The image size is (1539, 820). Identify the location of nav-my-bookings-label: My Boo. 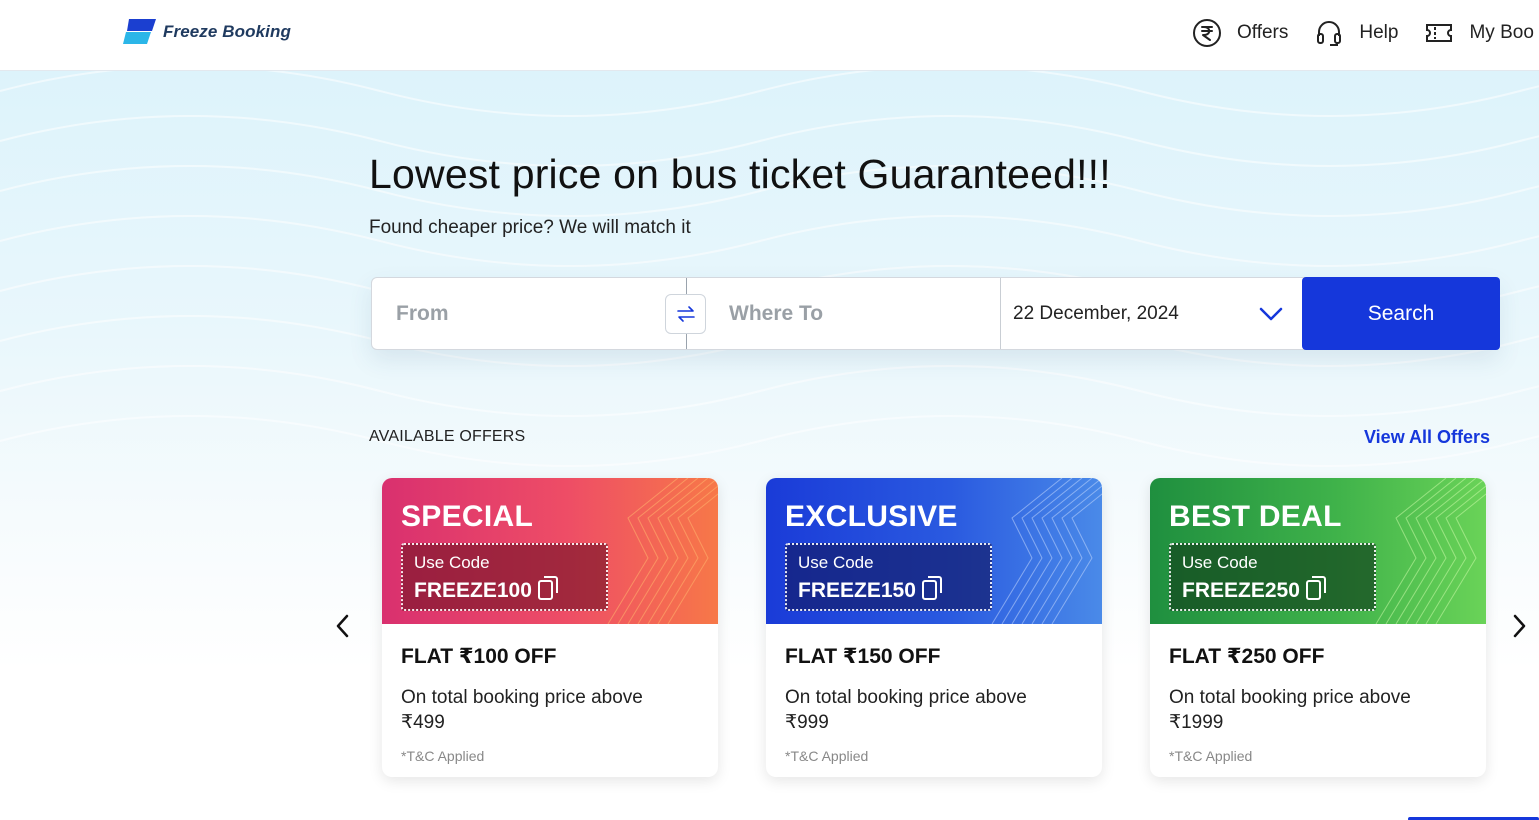
(1501, 32).